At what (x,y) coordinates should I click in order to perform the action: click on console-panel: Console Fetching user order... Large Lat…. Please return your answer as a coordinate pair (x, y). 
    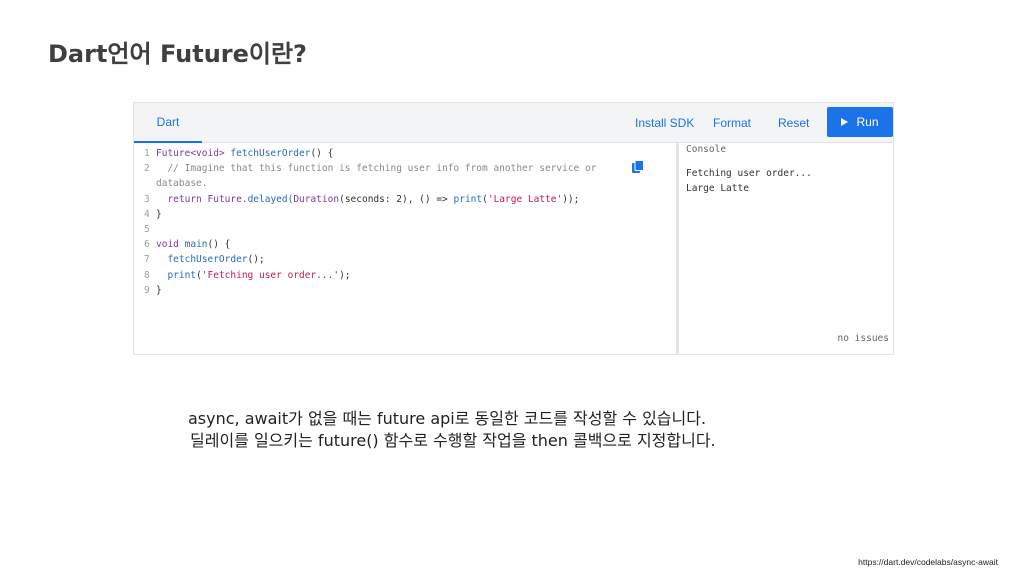
    Looking at the image, I should click on (786, 248).